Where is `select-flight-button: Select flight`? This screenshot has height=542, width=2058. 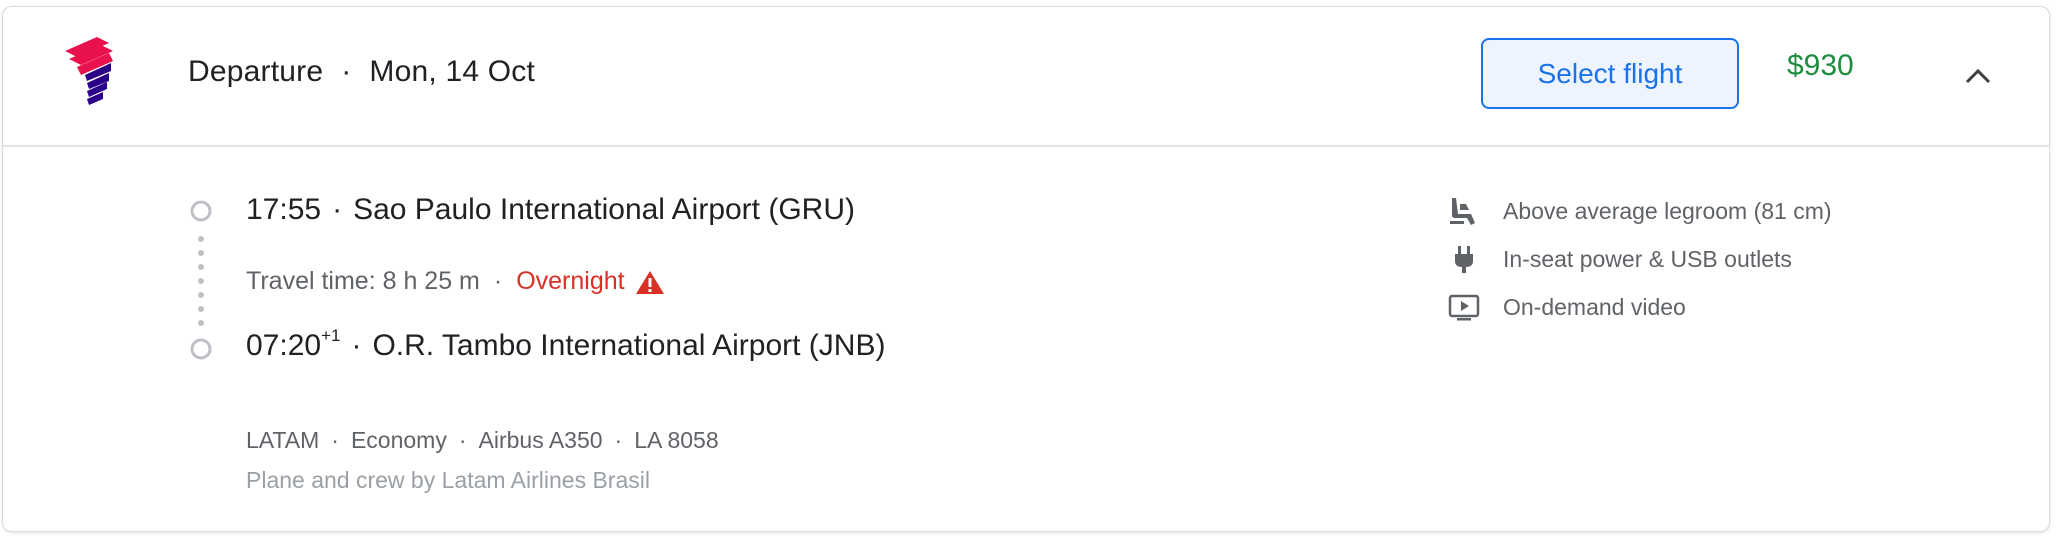 select-flight-button: Select flight is located at coordinates (1610, 73).